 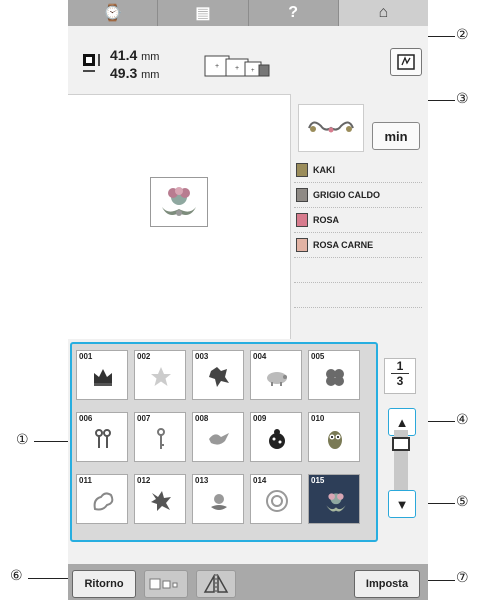 I want to click on pattern-cell-010: 010, so click(x=334, y=437).